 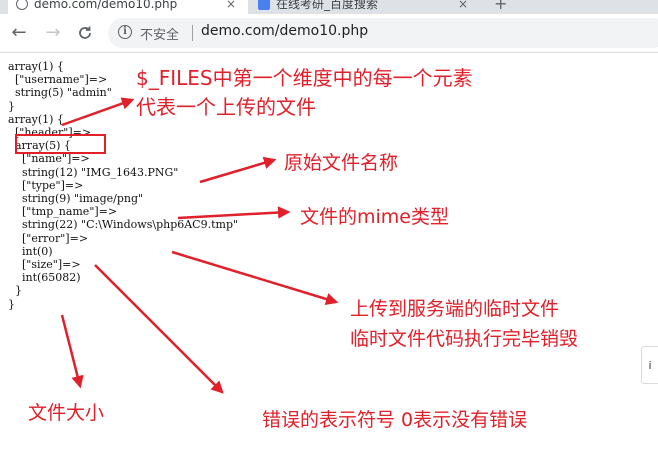 What do you see at coordinates (53, 33) in the screenshot?
I see `forward-arrow-icon: →` at bounding box center [53, 33].